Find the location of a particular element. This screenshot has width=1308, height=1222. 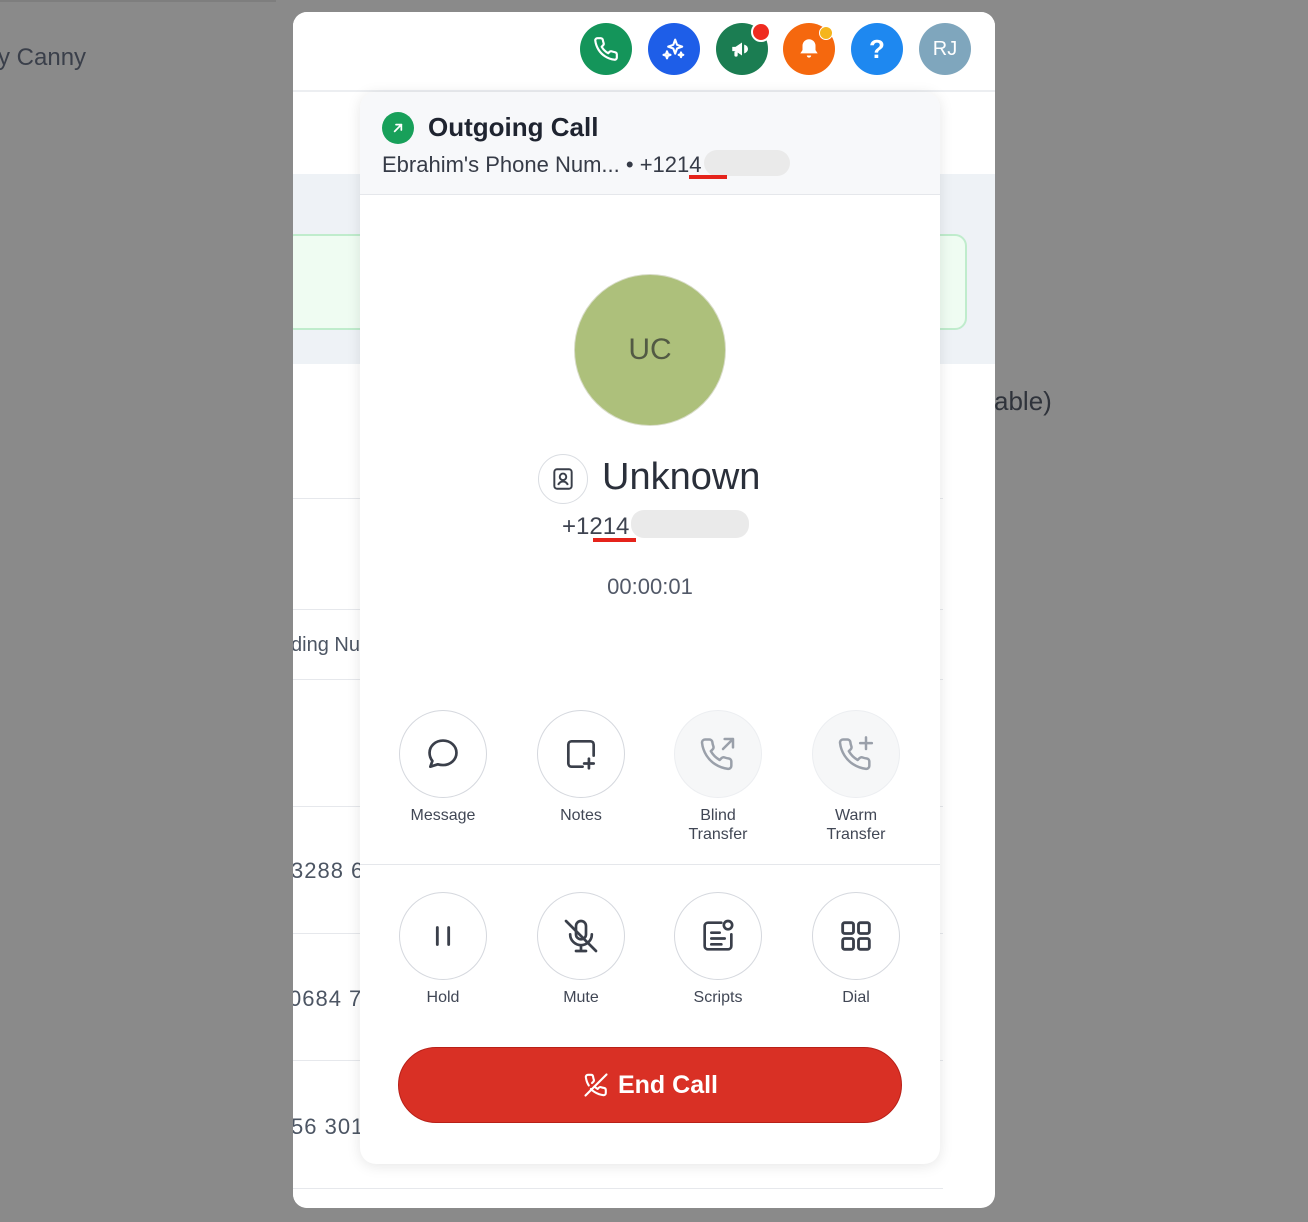

notes-button: Notes is located at coordinates (581, 767).